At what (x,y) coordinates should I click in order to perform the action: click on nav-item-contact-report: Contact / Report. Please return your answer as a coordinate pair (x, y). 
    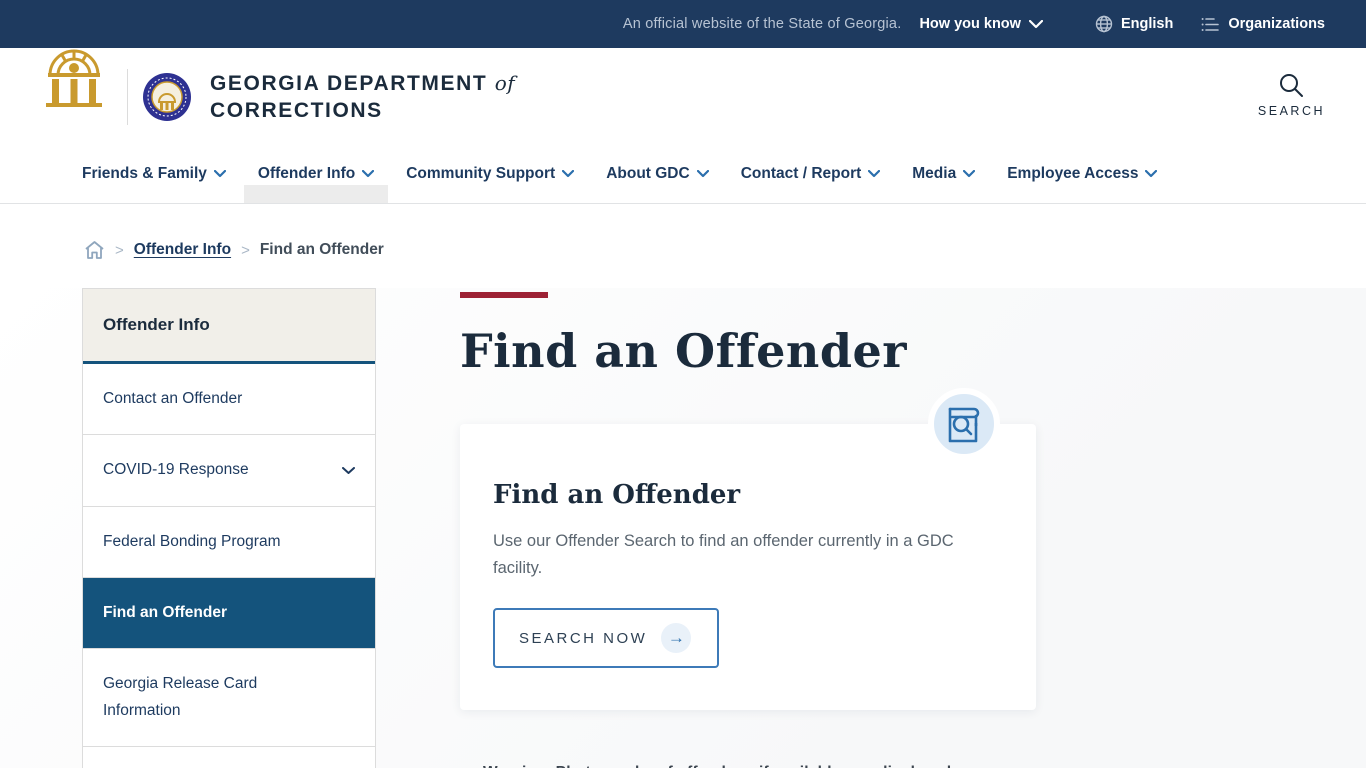
    Looking at the image, I should click on (811, 174).